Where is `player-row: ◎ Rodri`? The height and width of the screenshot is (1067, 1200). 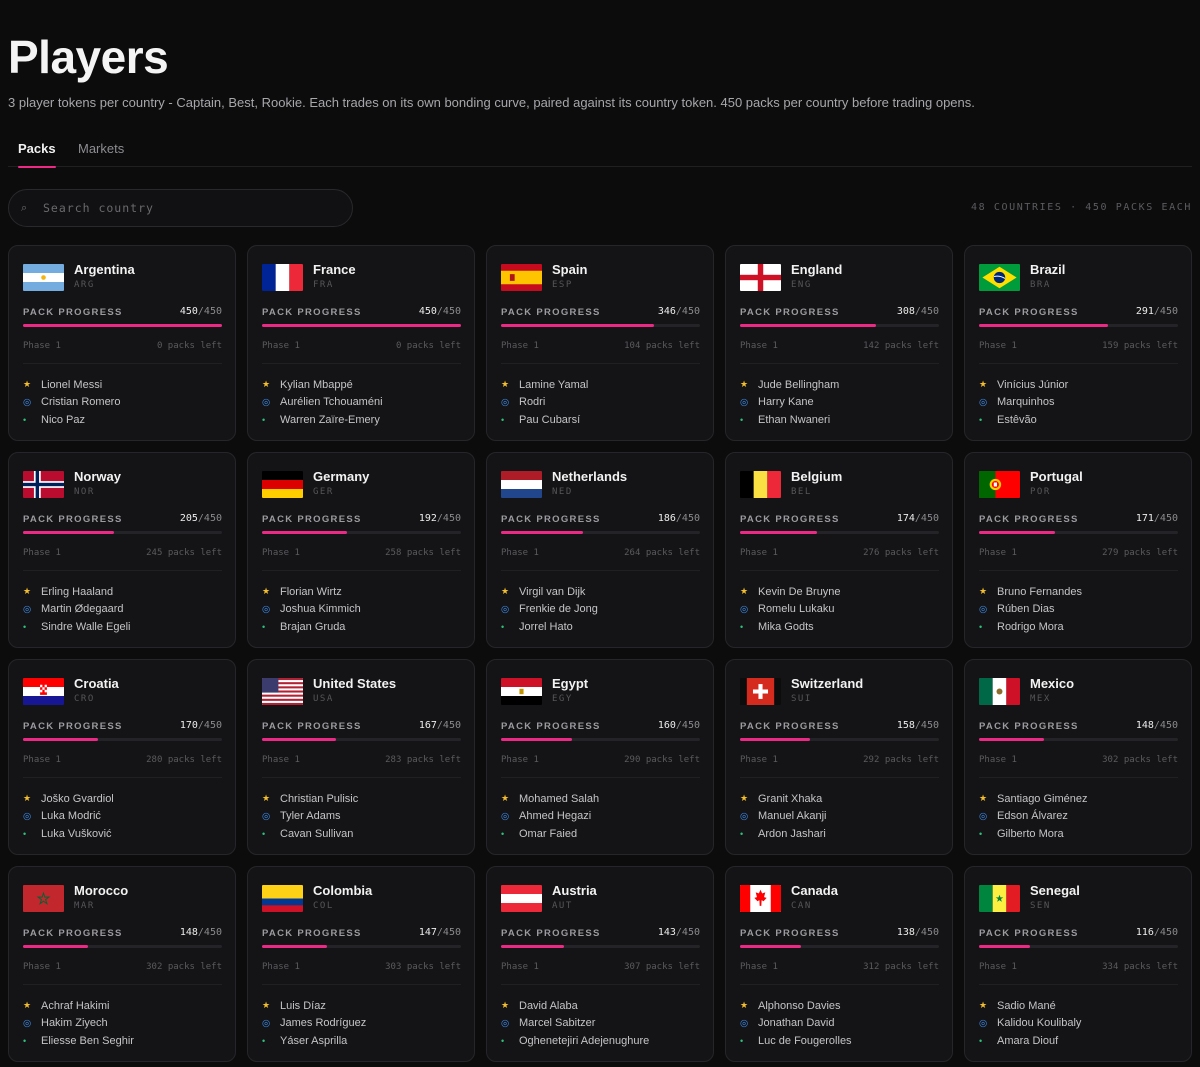 player-row: ◎ Rodri is located at coordinates (602, 403).